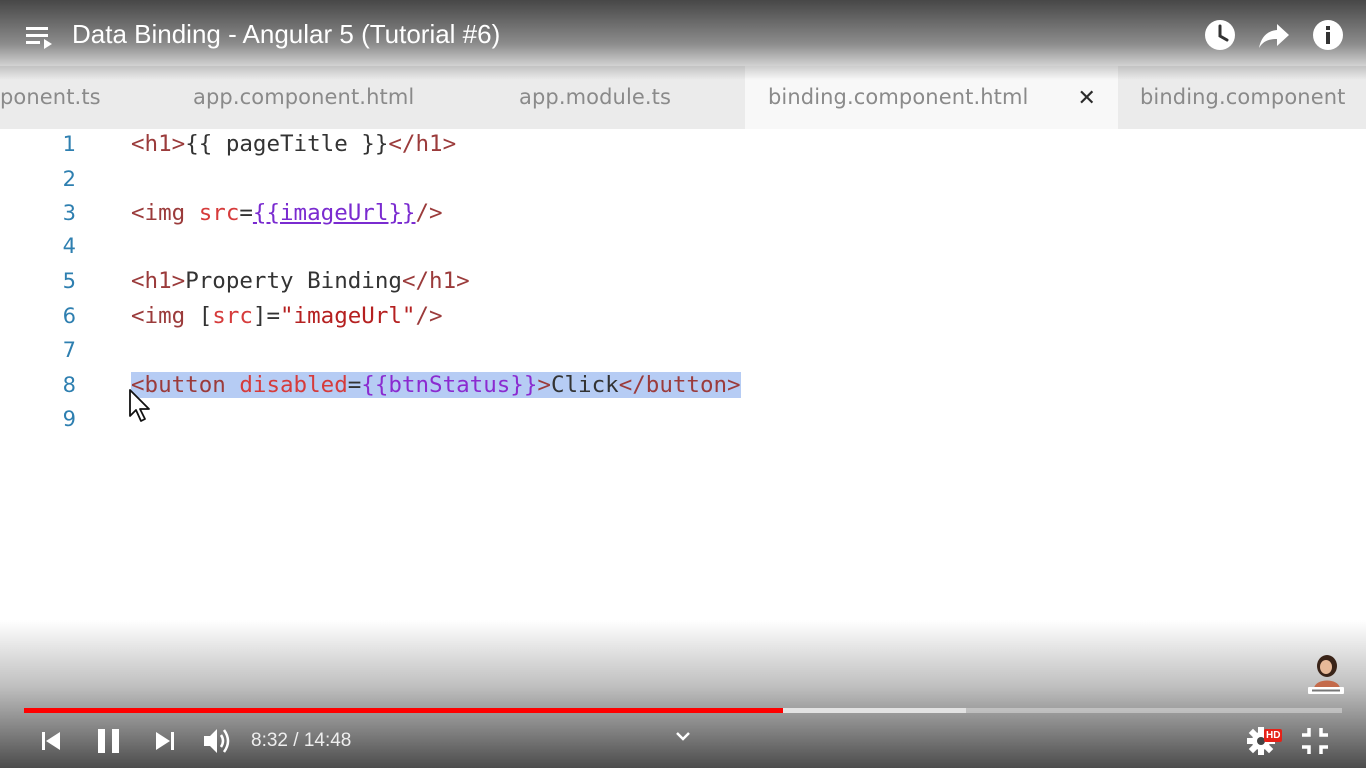 This screenshot has width=1366, height=768. I want to click on code-text: <img src={{imageUrl}}/>, so click(287, 213).